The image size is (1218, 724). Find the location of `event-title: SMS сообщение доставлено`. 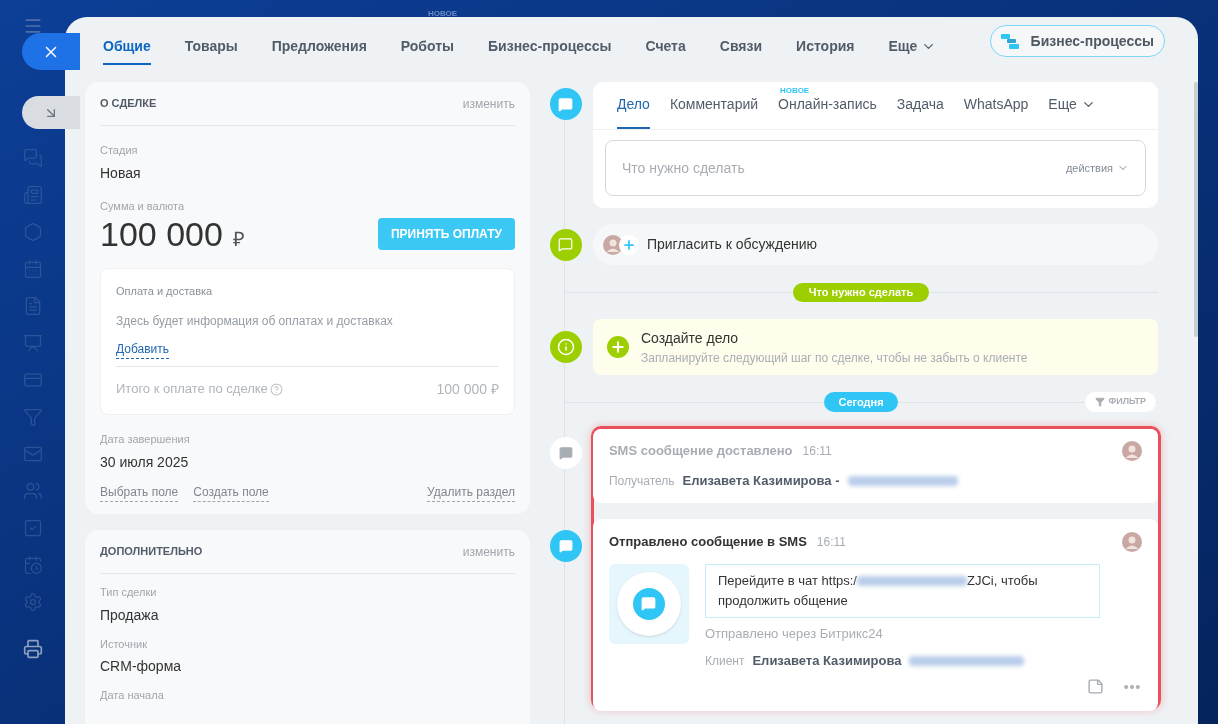

event-title: SMS сообщение доставлено is located at coordinates (700, 451).